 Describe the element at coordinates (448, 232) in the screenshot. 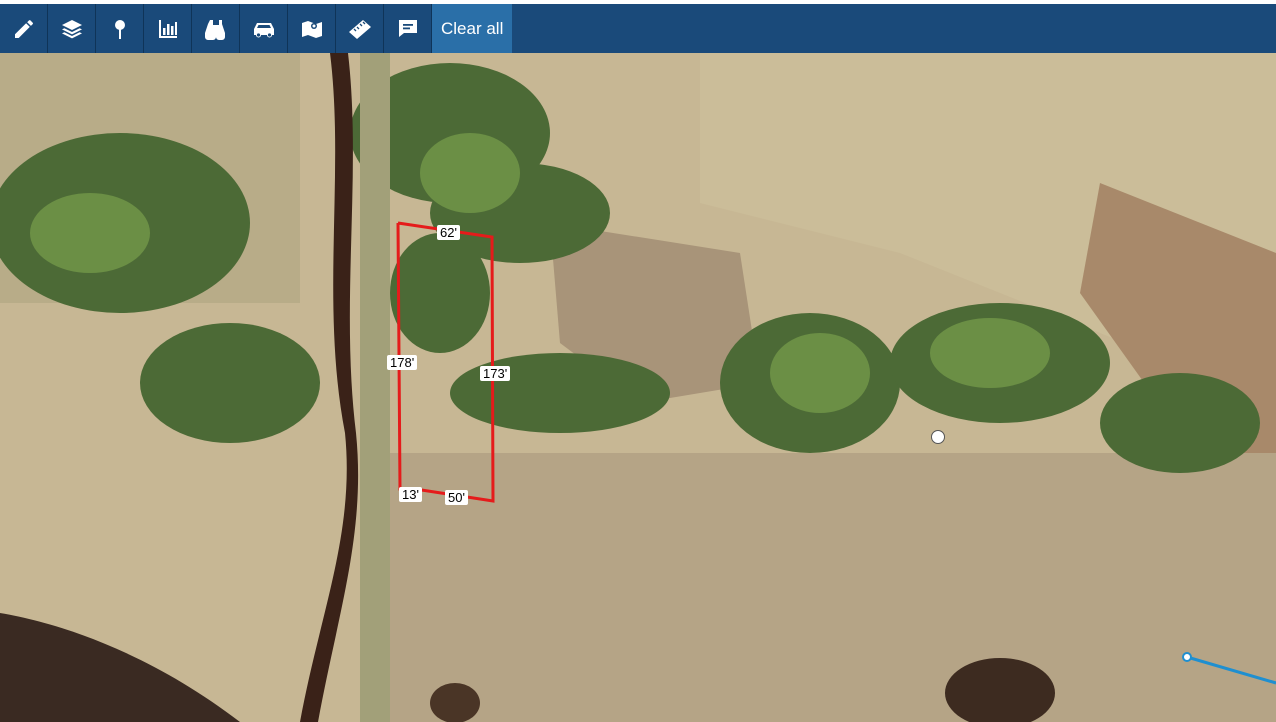

I see `measure-label-top: 62'` at that location.